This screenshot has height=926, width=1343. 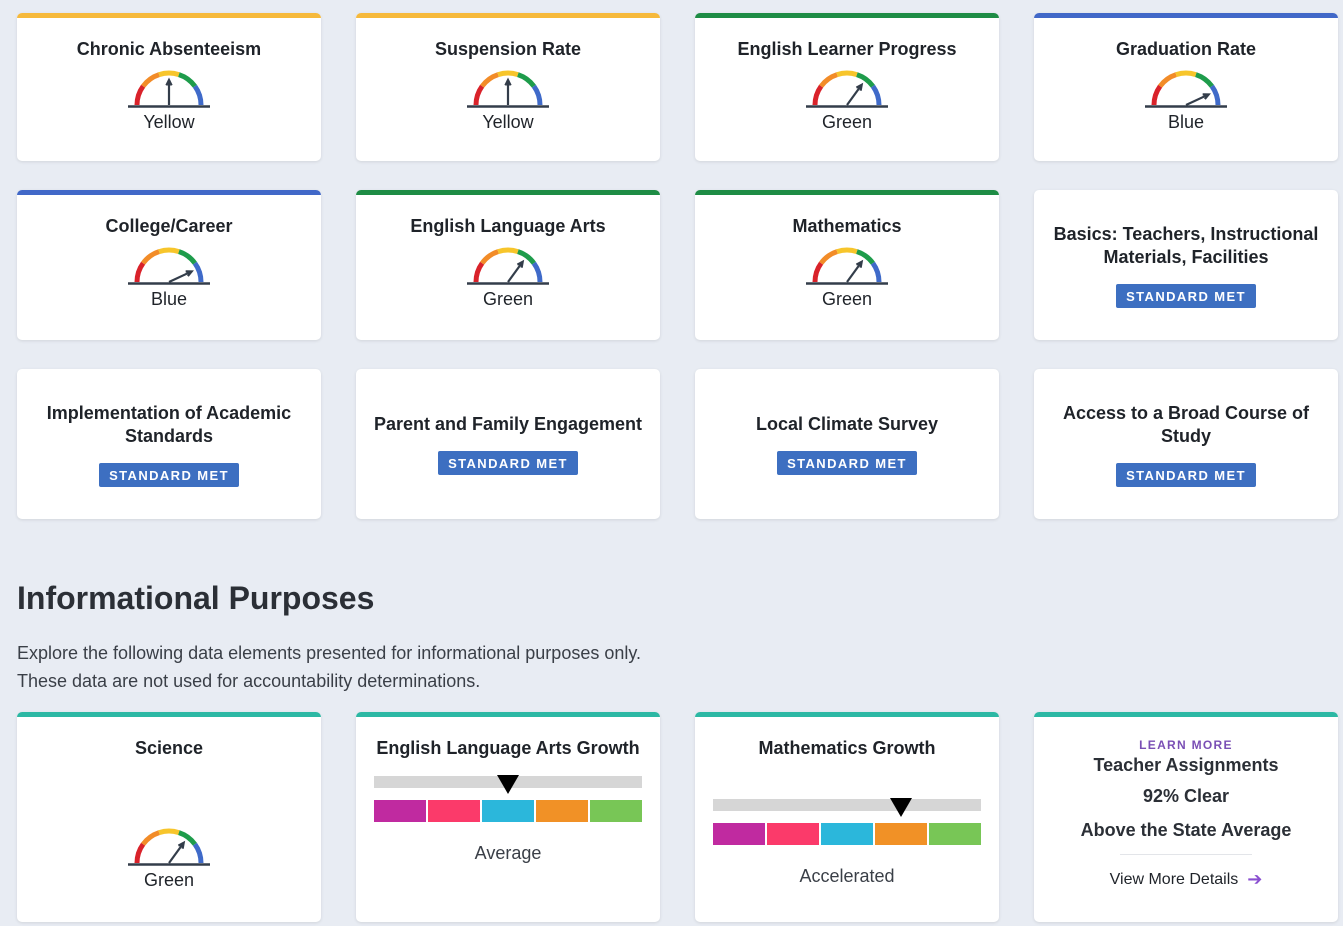 I want to click on indicator-card-math-growth: Mathematics Growth Accelerated, so click(x=847, y=817).